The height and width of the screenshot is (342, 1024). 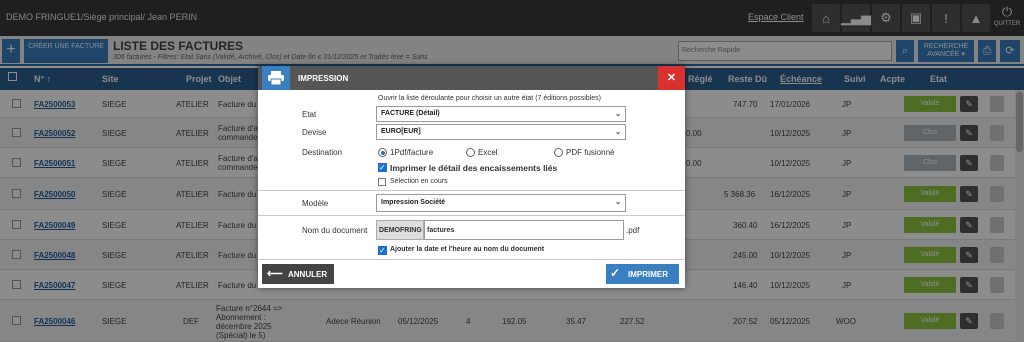 I want to click on selection-label: Sélection en cours, so click(x=419, y=181).